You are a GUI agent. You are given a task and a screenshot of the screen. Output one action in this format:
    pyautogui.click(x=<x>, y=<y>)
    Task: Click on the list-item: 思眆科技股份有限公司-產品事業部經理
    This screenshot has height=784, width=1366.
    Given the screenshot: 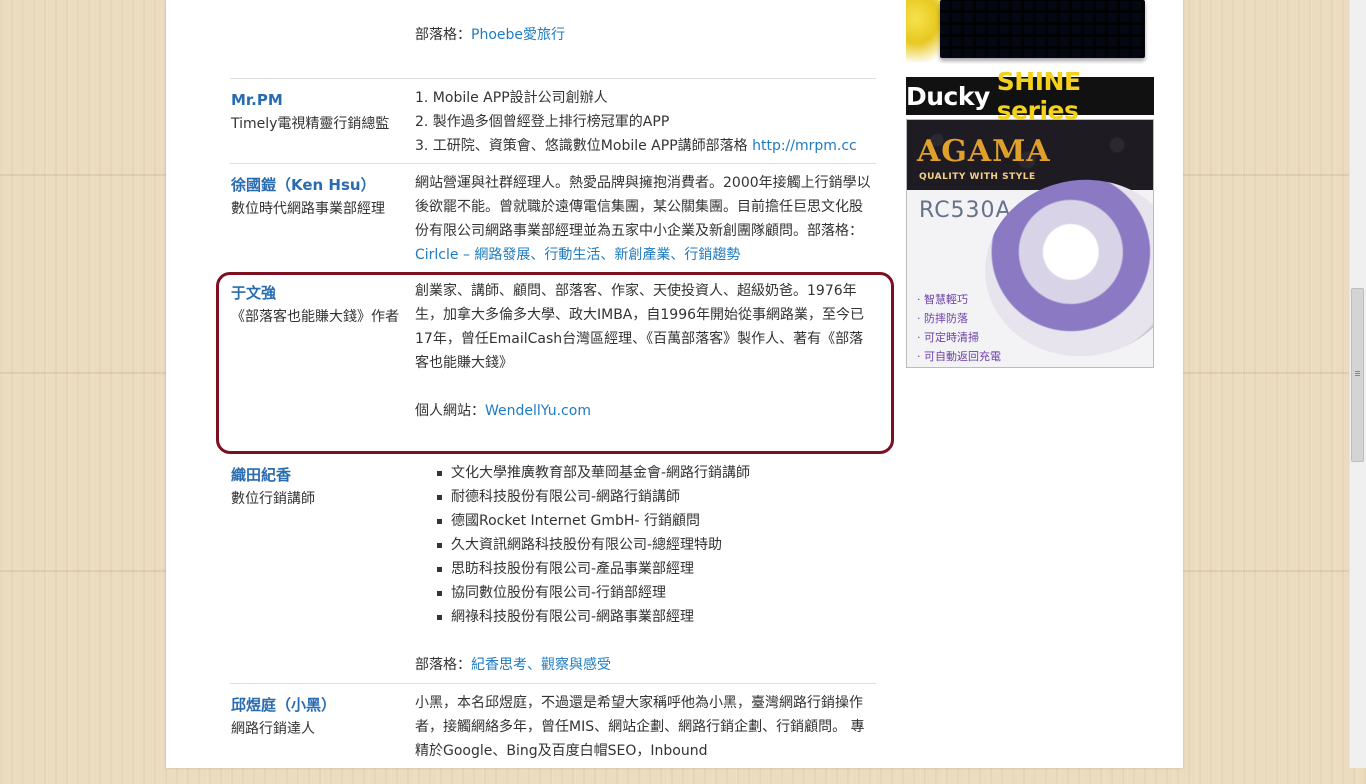 What is the action you would take?
    pyautogui.click(x=645, y=569)
    